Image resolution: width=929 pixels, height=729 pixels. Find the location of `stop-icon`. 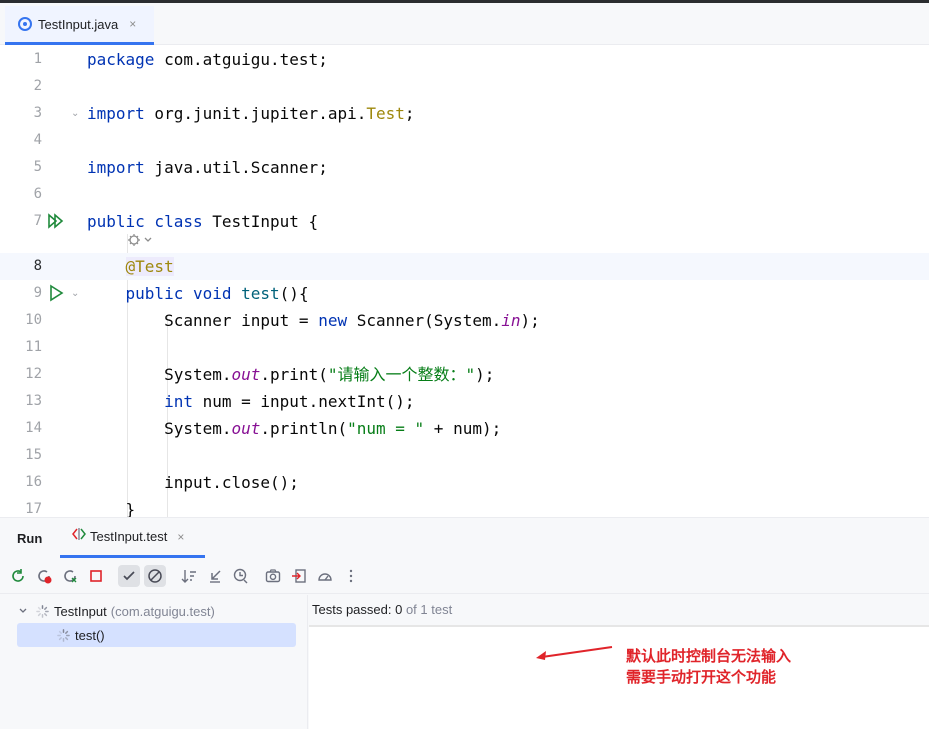

stop-icon is located at coordinates (96, 576).